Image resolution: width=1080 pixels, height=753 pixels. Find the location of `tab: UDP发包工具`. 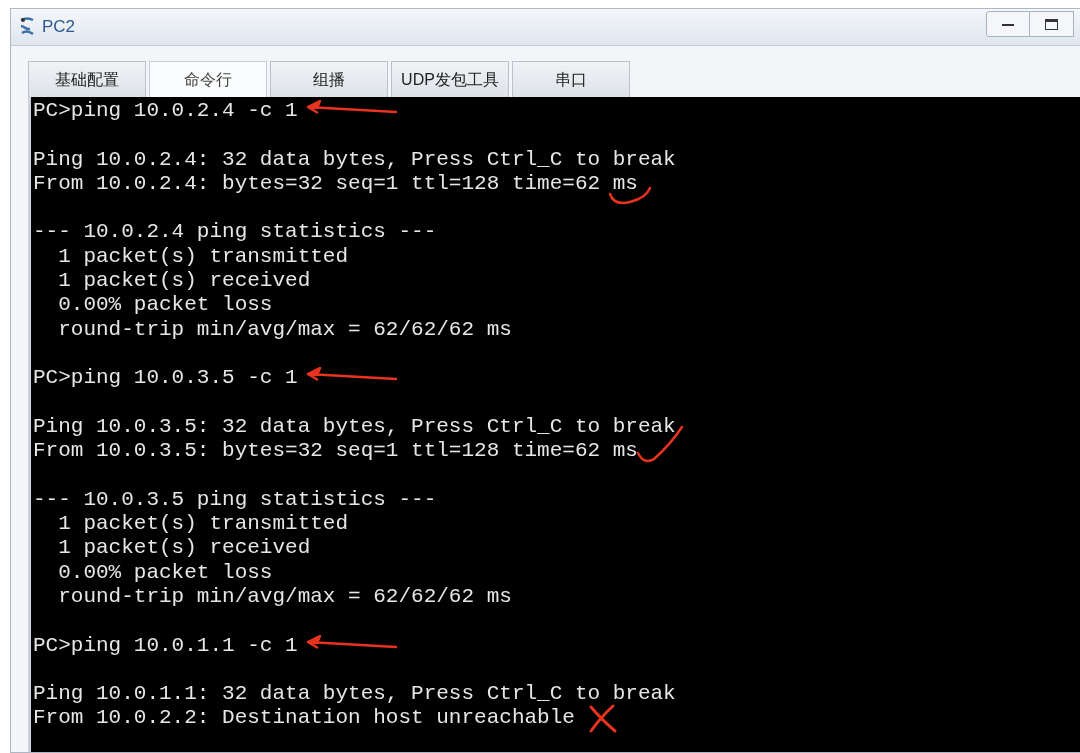

tab: UDP发包工具 is located at coordinates (450, 79).